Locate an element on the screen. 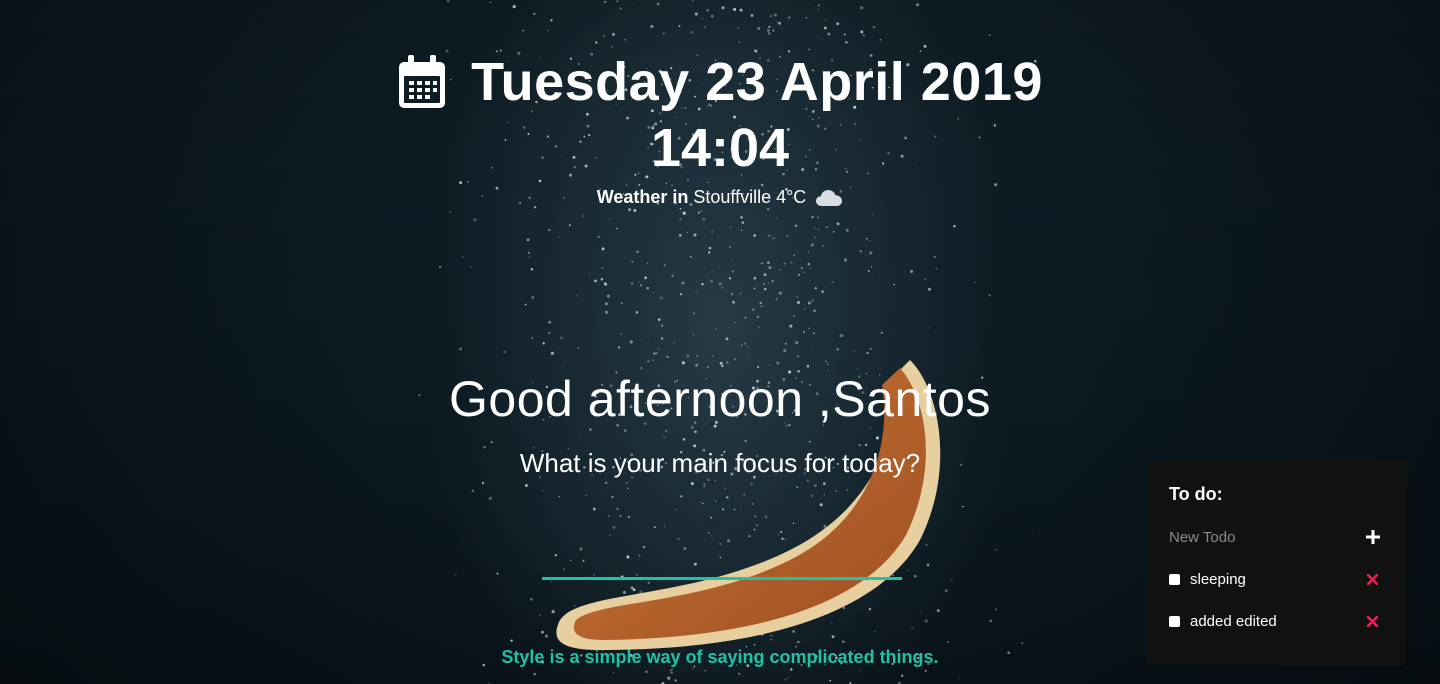 The width and height of the screenshot is (1440, 684). add-todo-button is located at coordinates (1373, 537).